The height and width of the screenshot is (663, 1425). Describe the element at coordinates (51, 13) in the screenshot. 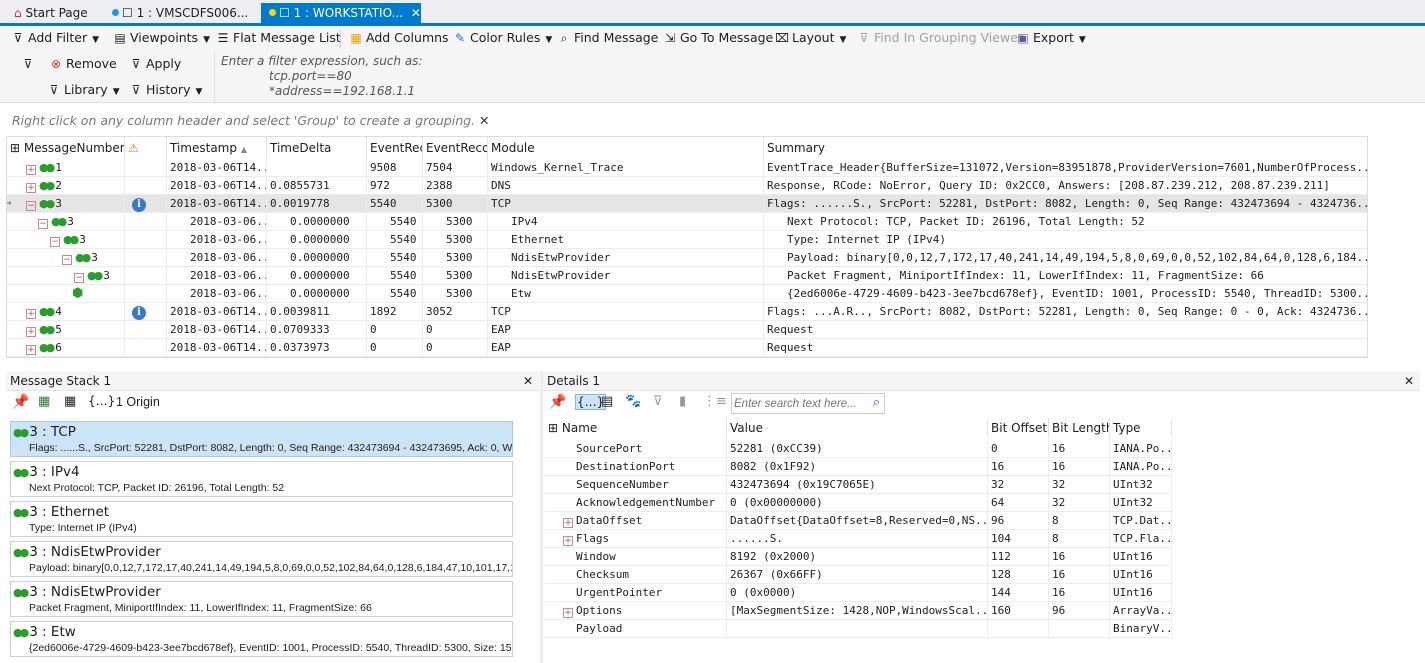

I see `tab-start-page: ⌂ Start Page` at that location.